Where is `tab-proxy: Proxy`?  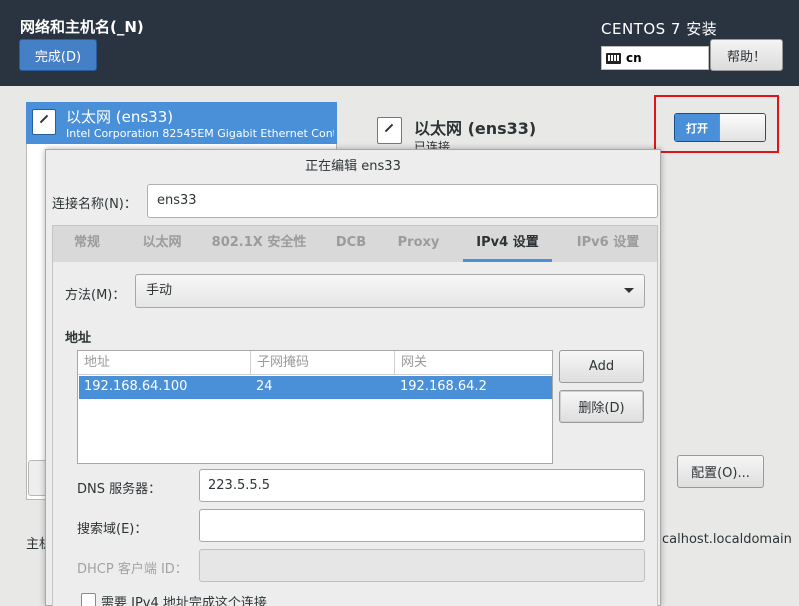 tab-proxy: Proxy is located at coordinates (418, 244).